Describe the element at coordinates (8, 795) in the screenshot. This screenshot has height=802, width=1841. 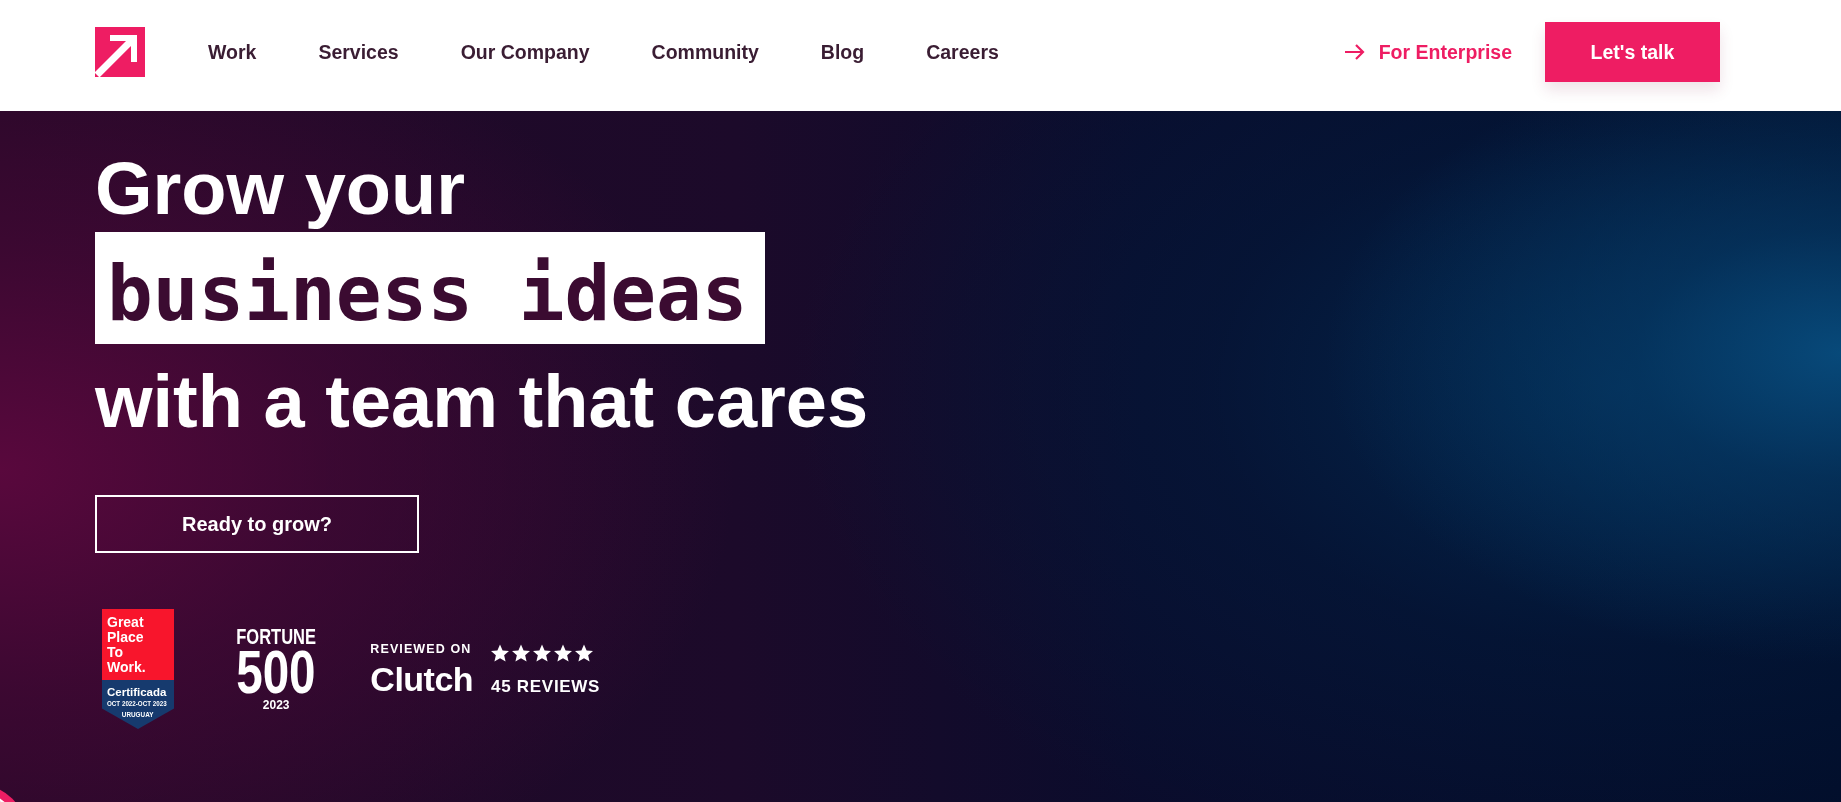
I see `floating-button-icon` at that location.